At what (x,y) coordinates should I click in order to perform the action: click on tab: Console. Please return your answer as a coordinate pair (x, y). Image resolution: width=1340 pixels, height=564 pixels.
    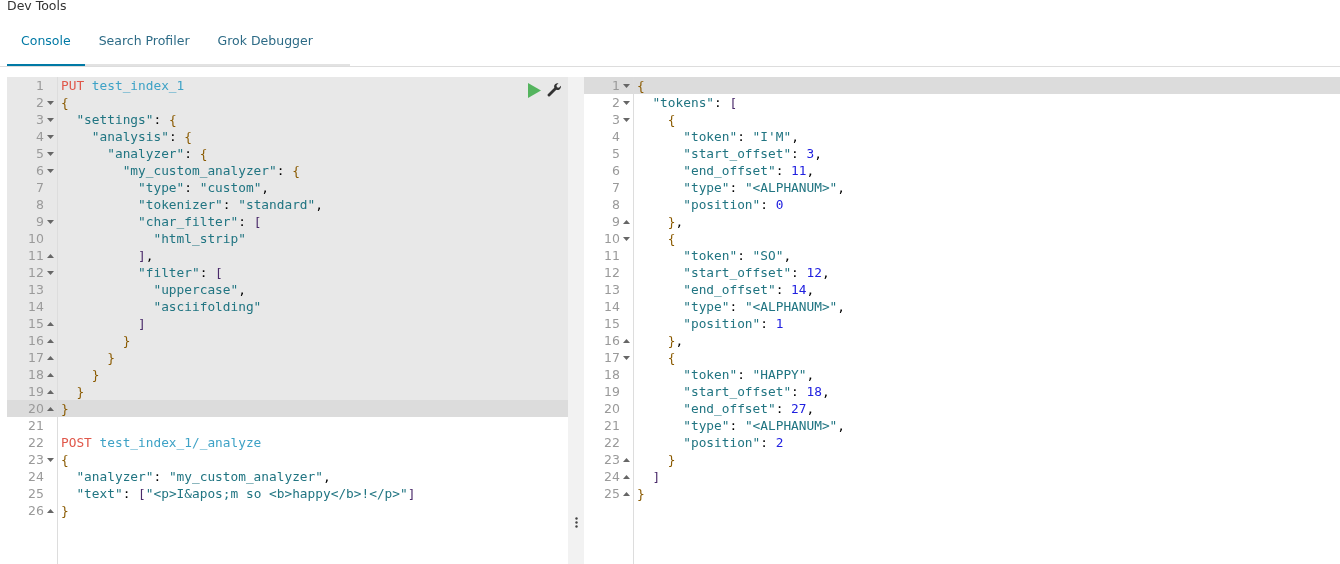
    Looking at the image, I should click on (46, 41).